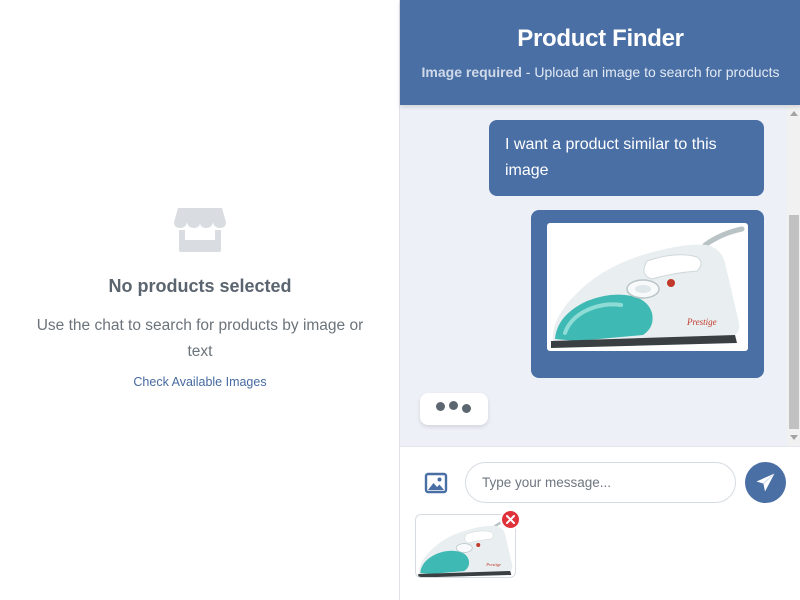  Describe the element at coordinates (200, 230) in the screenshot. I see `store-icon` at that location.